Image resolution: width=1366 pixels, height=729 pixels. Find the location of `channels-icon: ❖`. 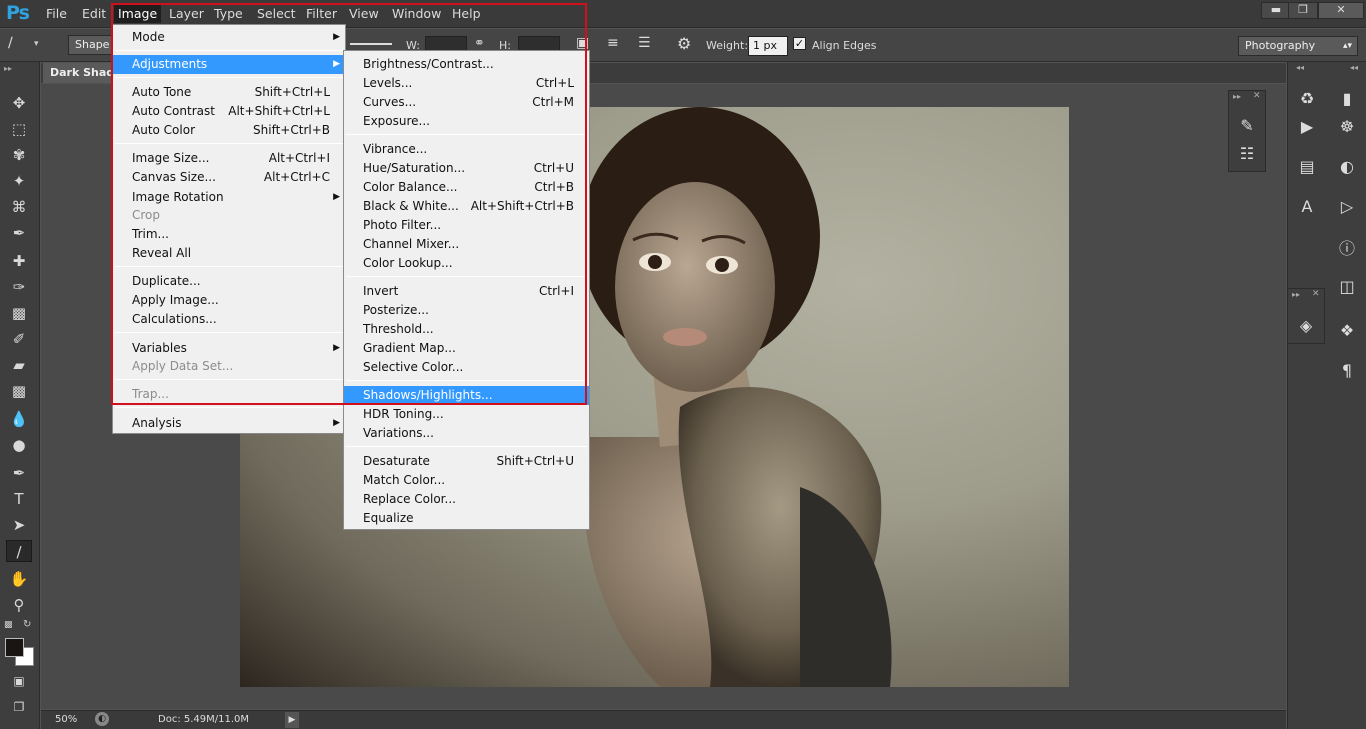

channels-icon: ❖ is located at coordinates (1347, 331).